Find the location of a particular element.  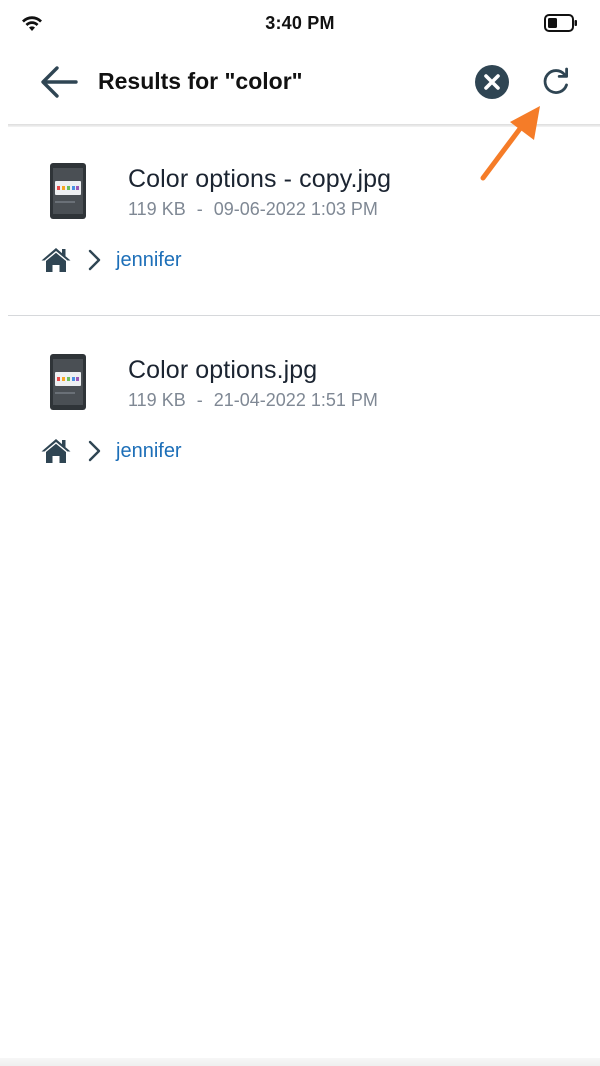

result-divider is located at coordinates (304, 315).